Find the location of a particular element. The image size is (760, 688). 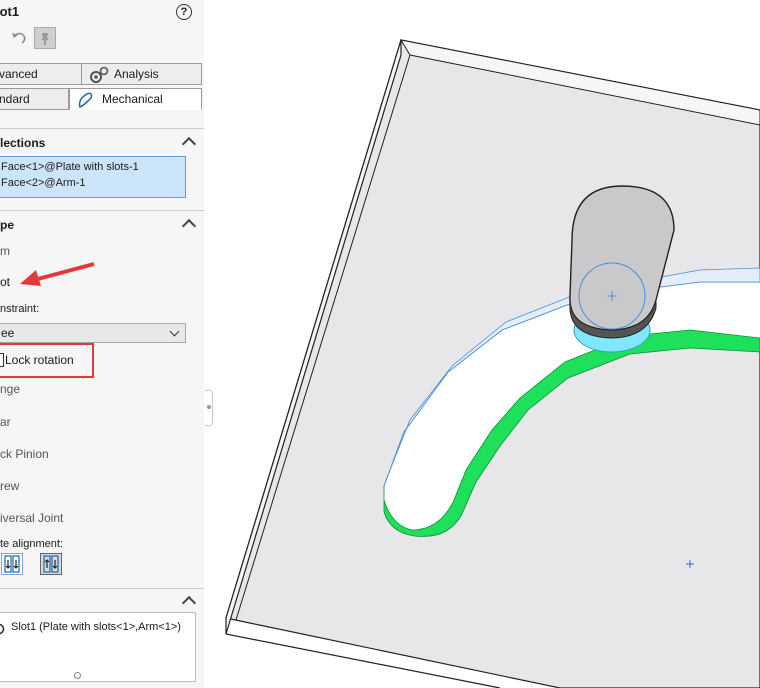

mates-list: Slot1 (Plate with slots<1>,Arm<1>) is located at coordinates (98, 647).